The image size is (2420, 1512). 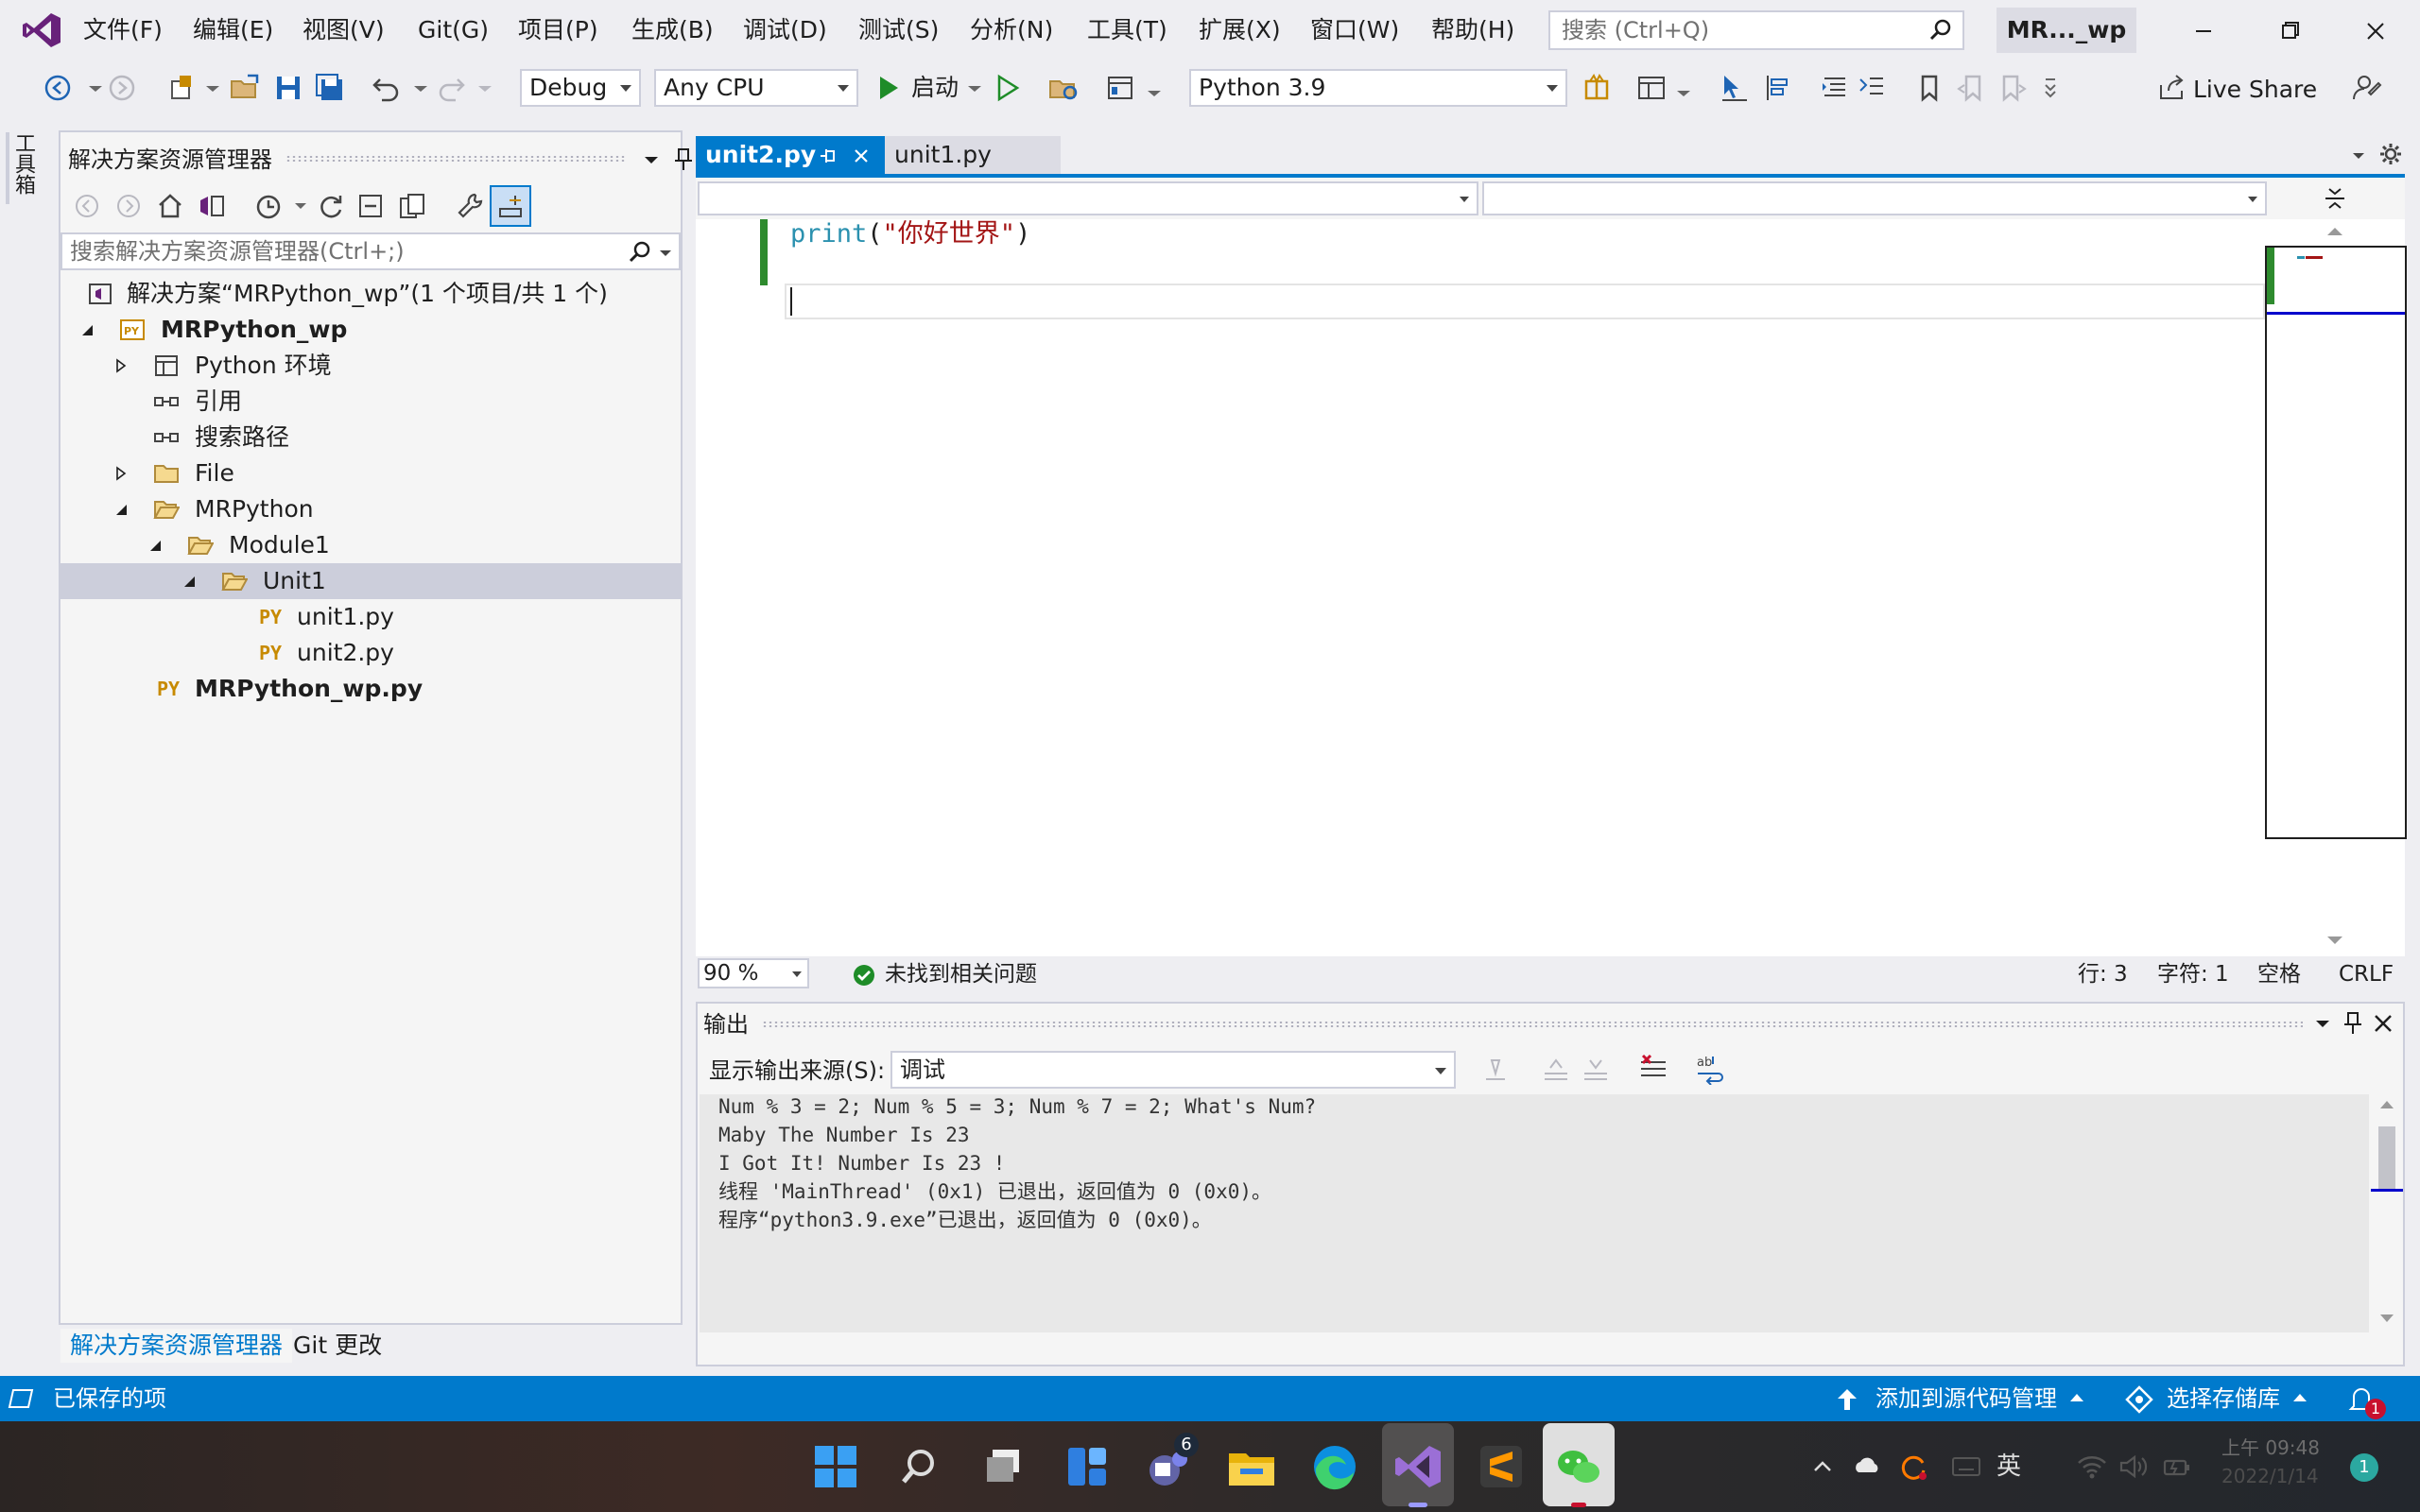 What do you see at coordinates (1966, 1466) in the screenshot?
I see `keyboard-icon` at bounding box center [1966, 1466].